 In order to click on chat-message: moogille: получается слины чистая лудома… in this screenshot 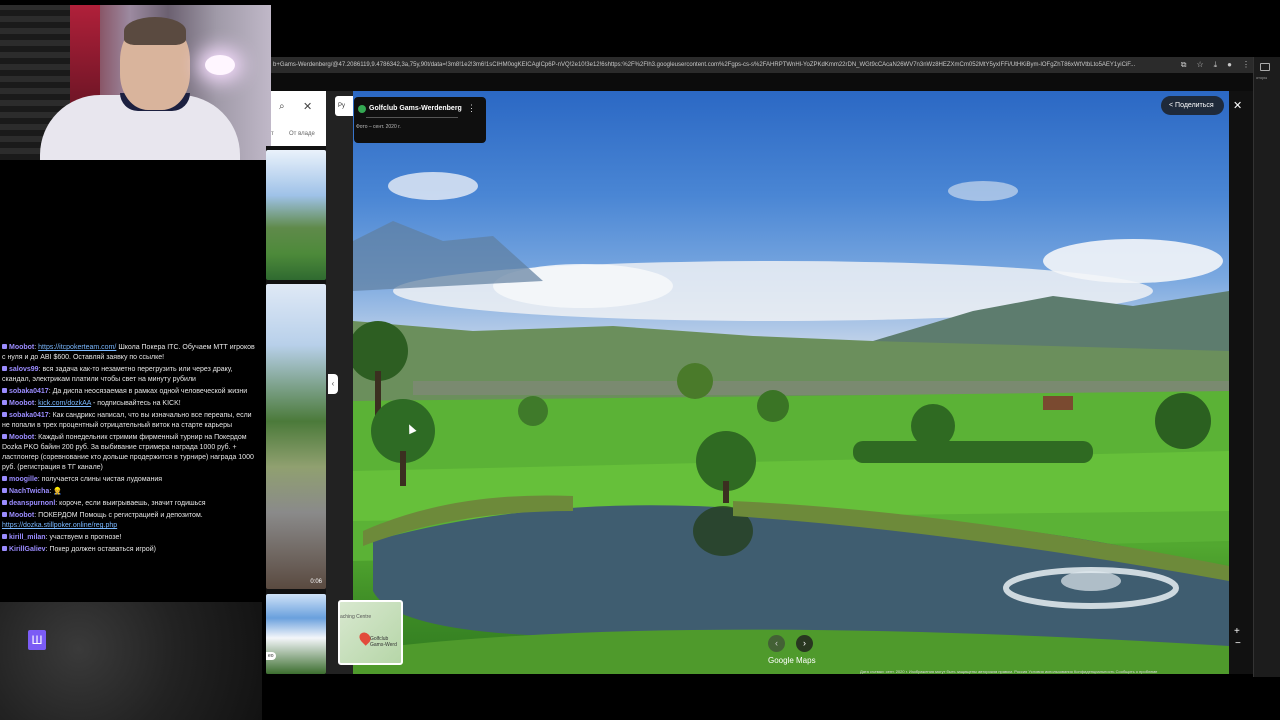, I will do `click(131, 480)`.